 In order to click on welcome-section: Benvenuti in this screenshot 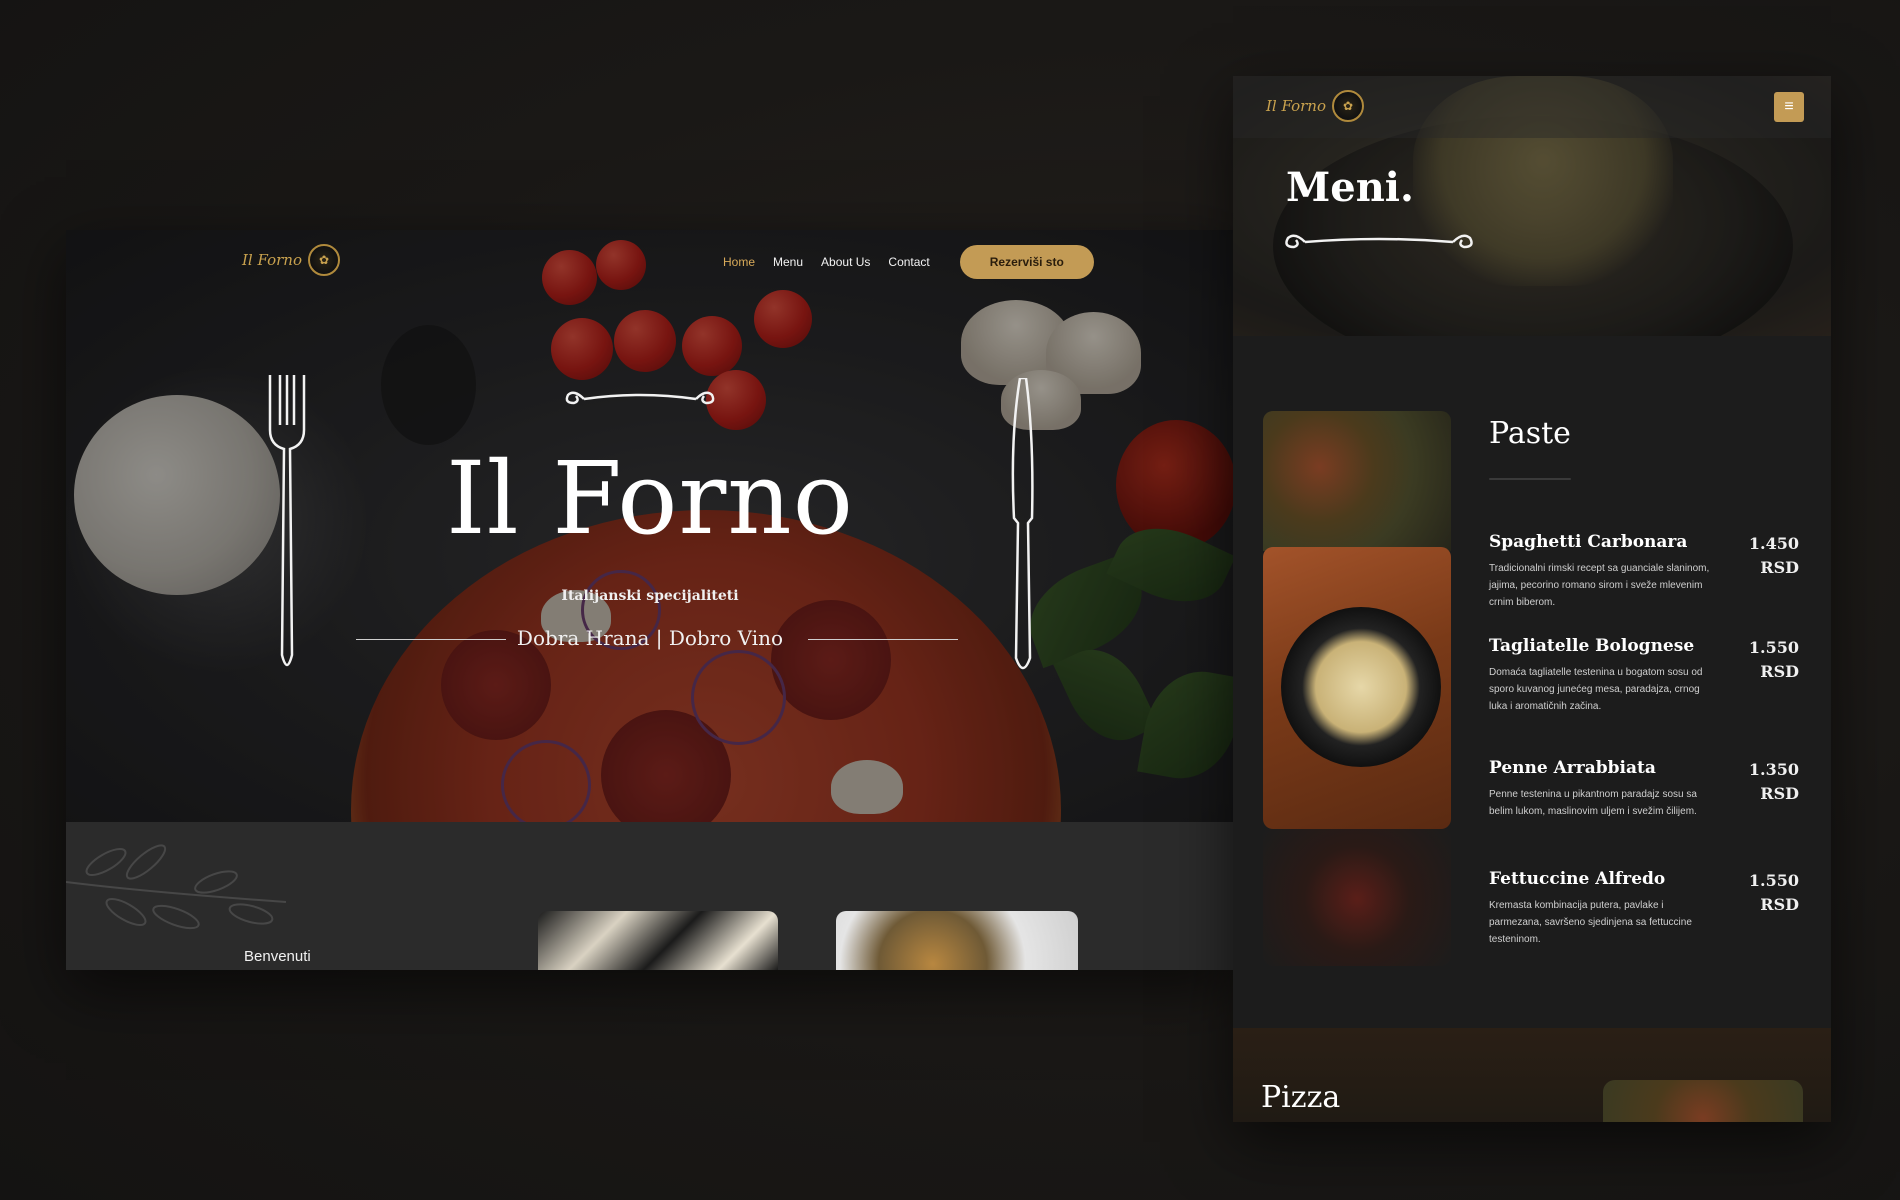, I will do `click(650, 896)`.